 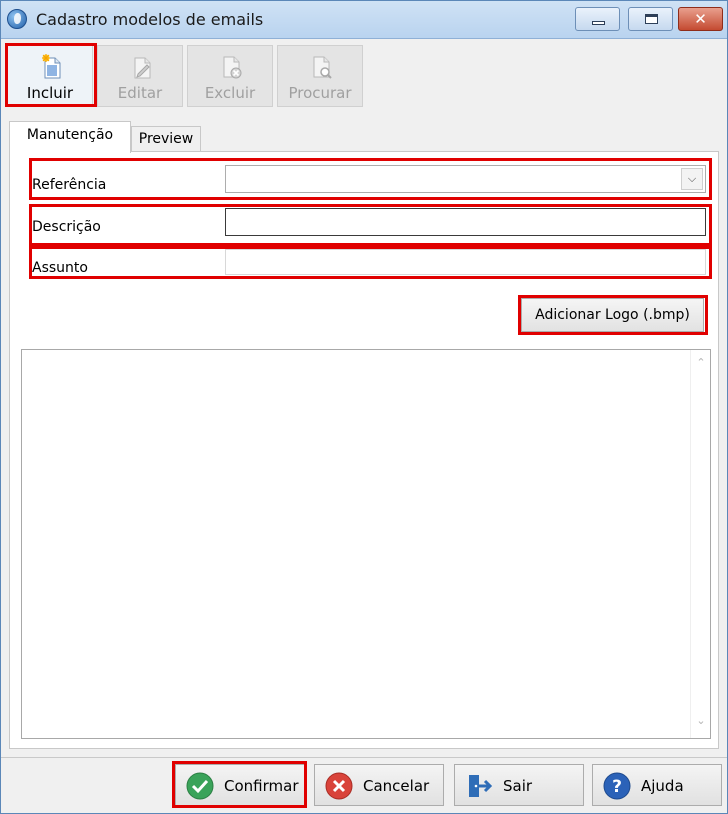 I want to click on bottom-divider, so click(x=364, y=757).